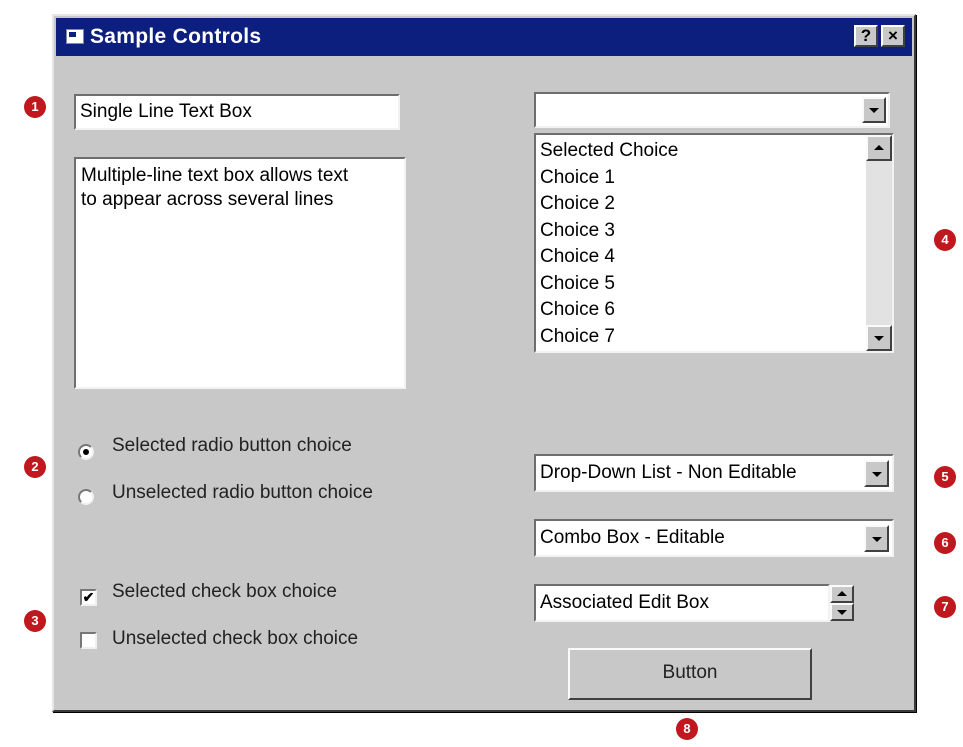 This screenshot has width=963, height=747. What do you see at coordinates (893, 36) in the screenshot?
I see `close-button: ×` at bounding box center [893, 36].